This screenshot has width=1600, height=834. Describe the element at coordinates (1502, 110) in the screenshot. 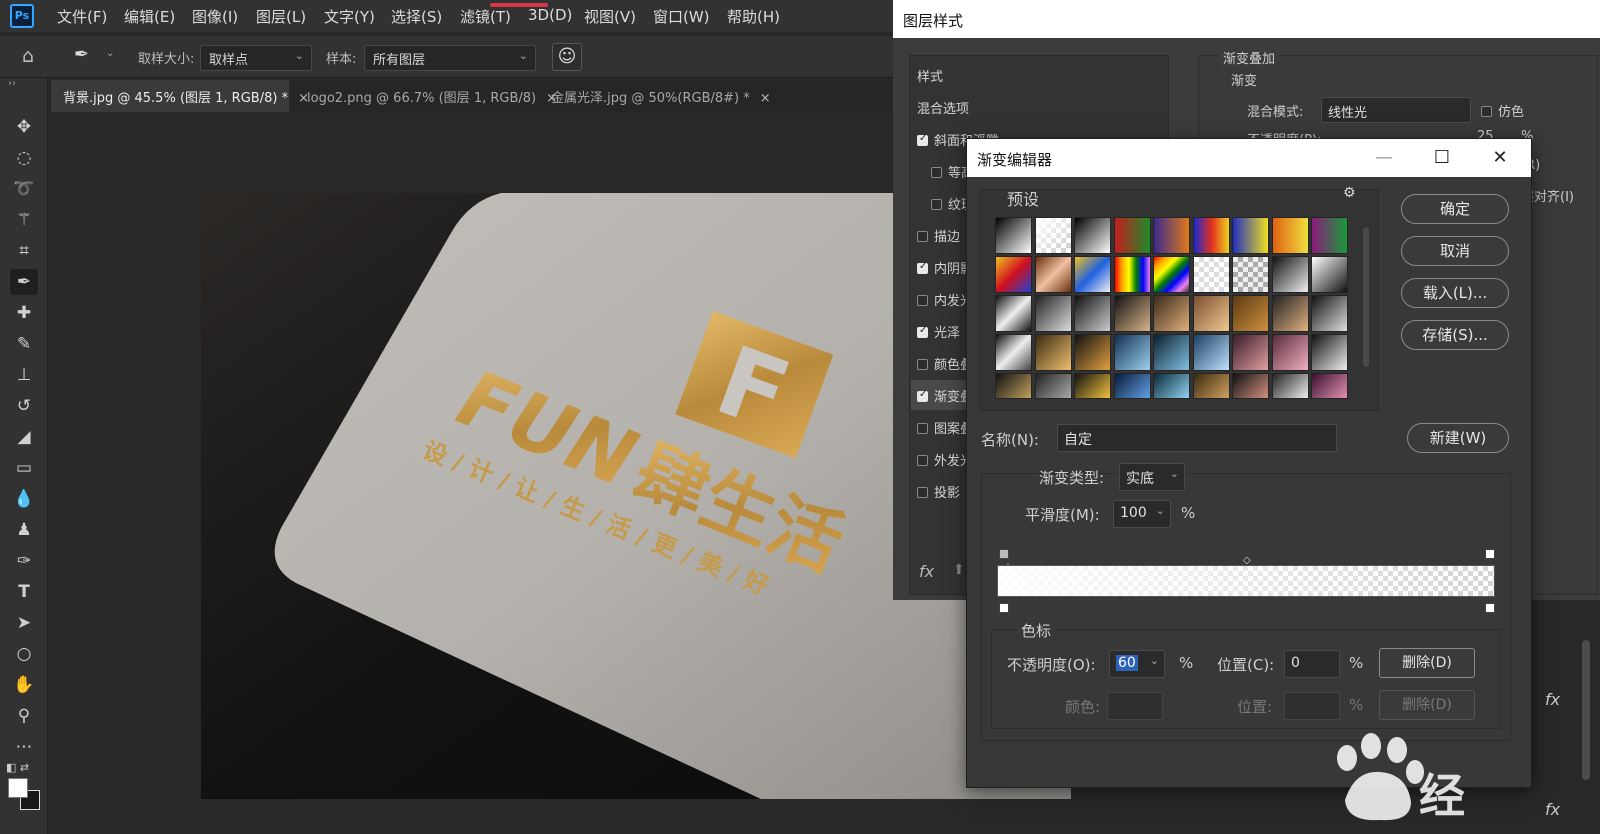

I see `dither-checkbox: 仿色` at that location.